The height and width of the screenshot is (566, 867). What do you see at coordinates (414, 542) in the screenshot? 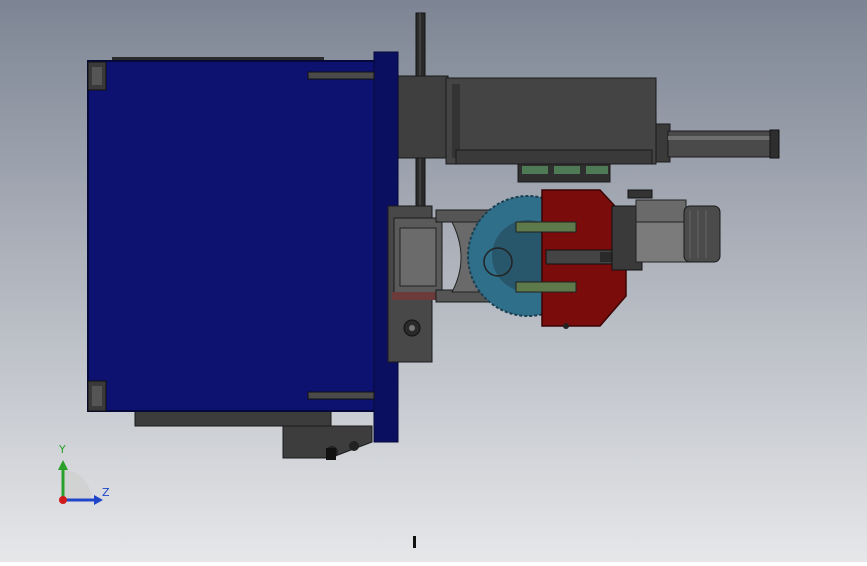
I see `origin-marker` at bounding box center [414, 542].